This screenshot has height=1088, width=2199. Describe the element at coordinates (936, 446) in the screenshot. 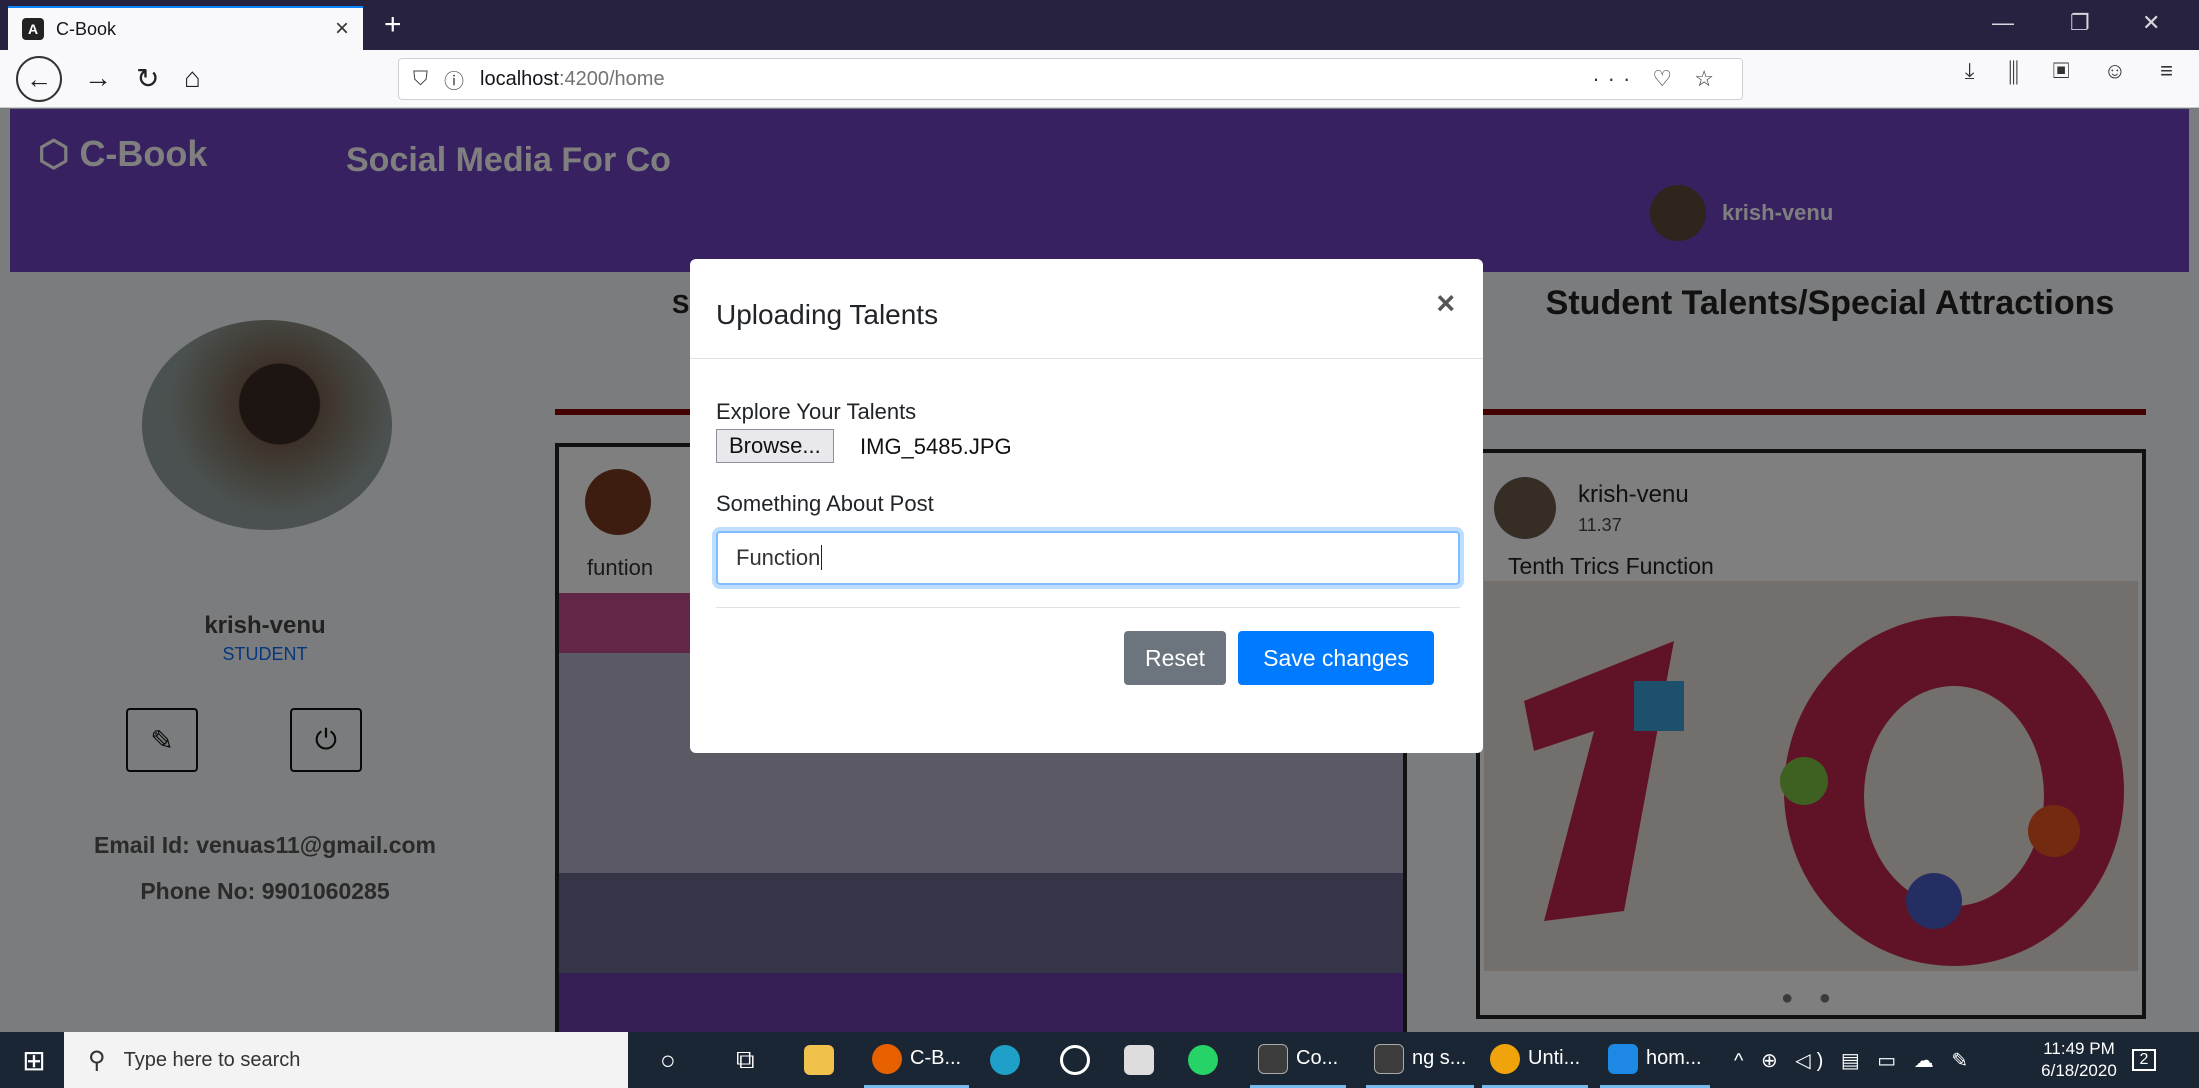

I see `selected-file-name: IMG_5485.JPG` at that location.